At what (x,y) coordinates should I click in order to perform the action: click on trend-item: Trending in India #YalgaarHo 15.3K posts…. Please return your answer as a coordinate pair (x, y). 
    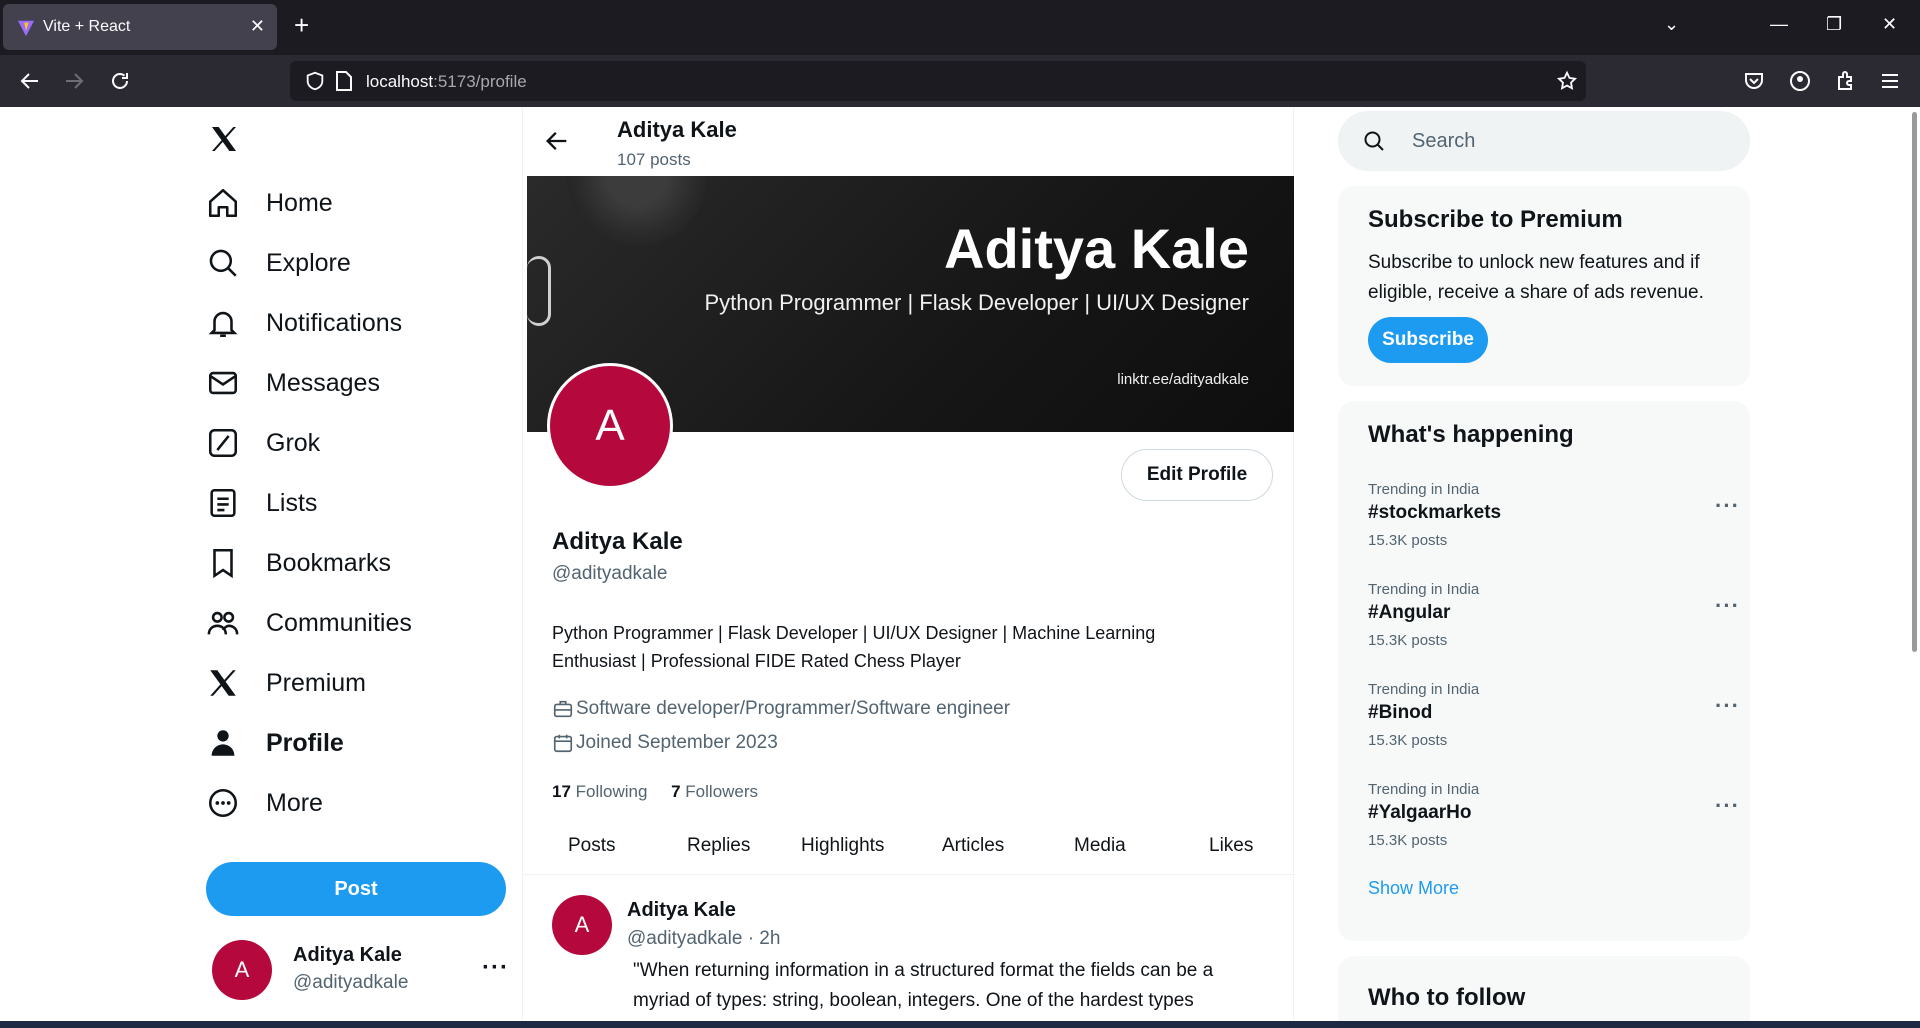
    Looking at the image, I should click on (1553, 821).